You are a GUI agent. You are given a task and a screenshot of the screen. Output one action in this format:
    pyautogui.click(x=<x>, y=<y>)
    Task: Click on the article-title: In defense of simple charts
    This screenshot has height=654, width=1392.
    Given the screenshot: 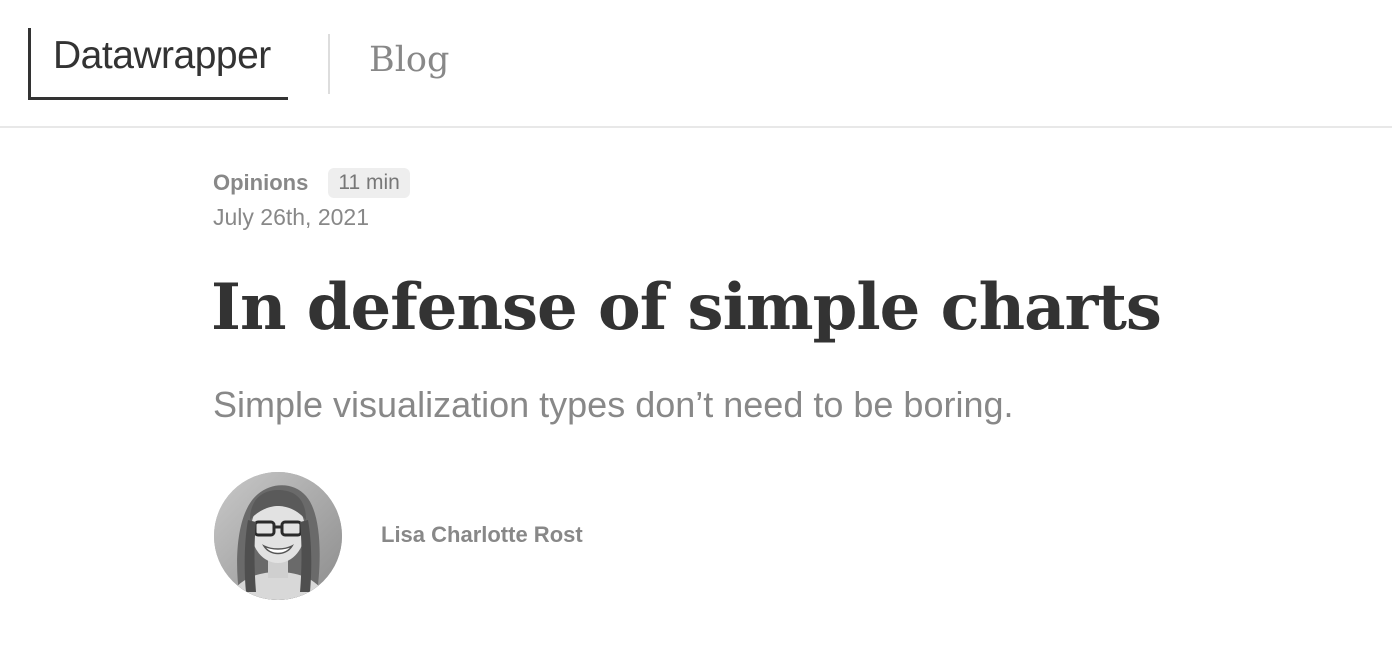 What is the action you would take?
    pyautogui.click(x=686, y=307)
    